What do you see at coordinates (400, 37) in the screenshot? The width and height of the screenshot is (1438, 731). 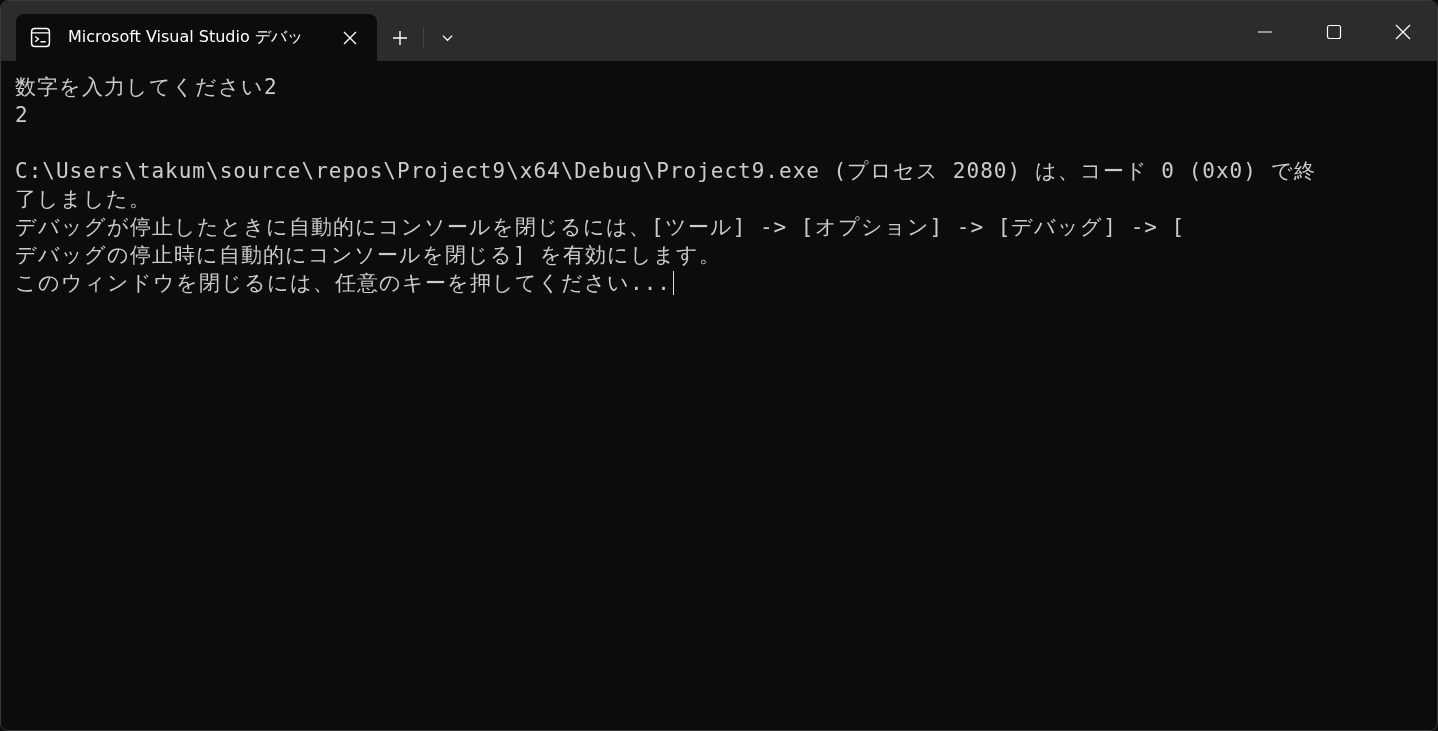 I see `plus-icon` at bounding box center [400, 37].